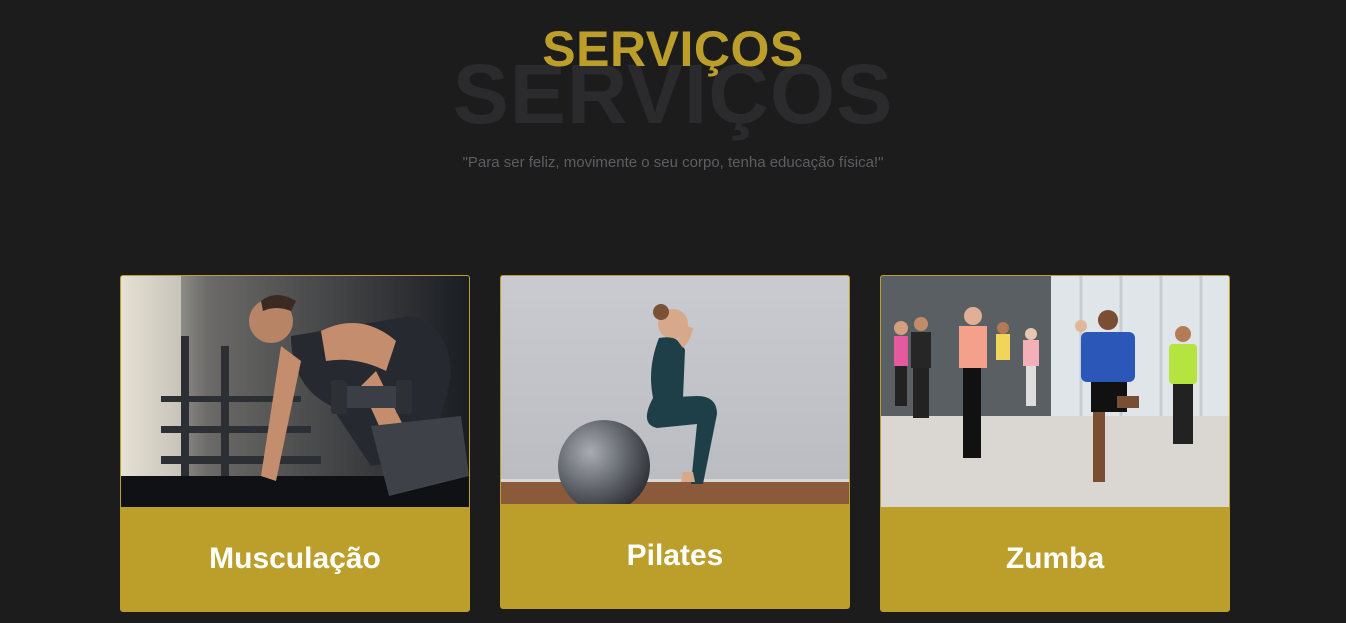 This screenshot has height=623, width=1346. Describe the element at coordinates (673, 49) in the screenshot. I see `section-title: SERVIÇOS` at that location.